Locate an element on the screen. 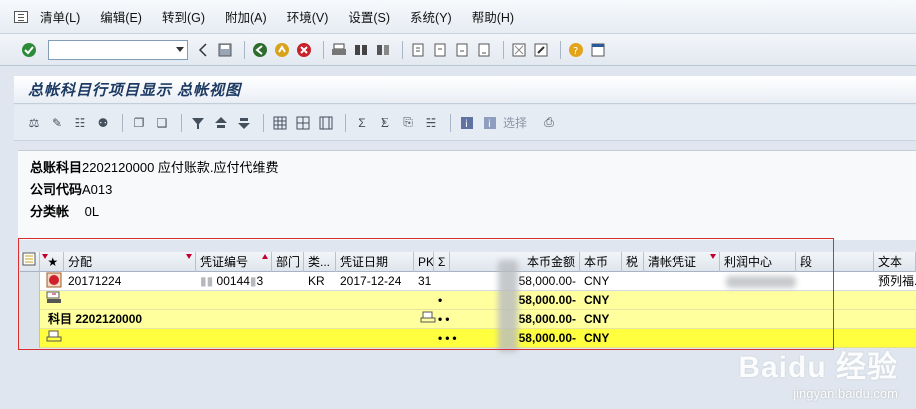 The width and height of the screenshot is (916, 409). enter-check-icon is located at coordinates (29, 50).